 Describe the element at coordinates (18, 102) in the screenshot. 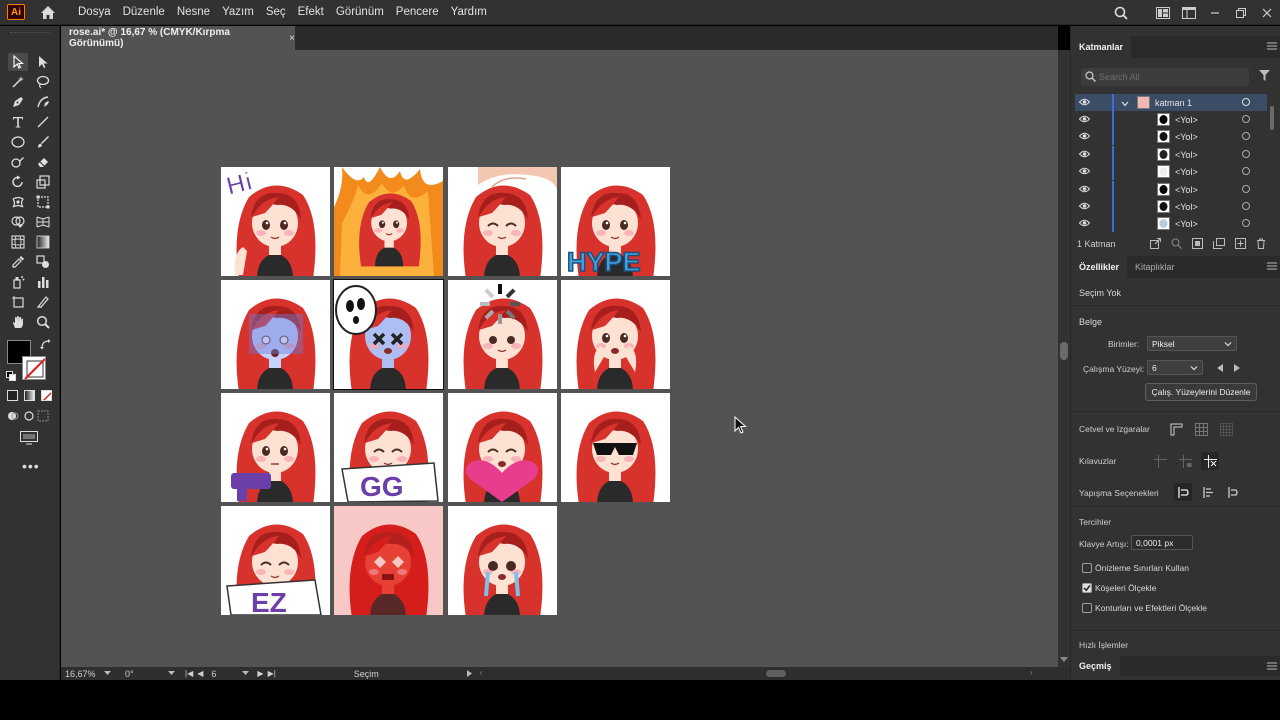

I see `pen-tool-icon` at that location.